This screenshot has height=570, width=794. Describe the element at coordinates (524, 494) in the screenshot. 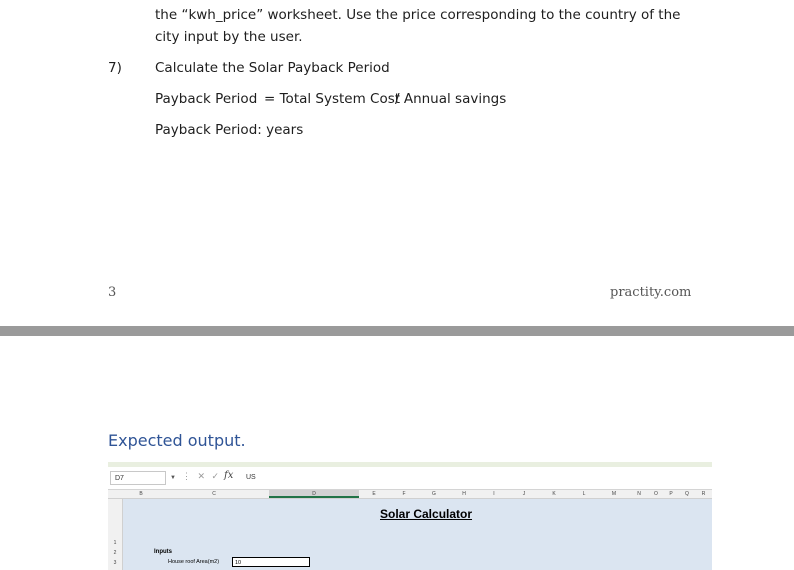

I see `col-header-j: J` at that location.